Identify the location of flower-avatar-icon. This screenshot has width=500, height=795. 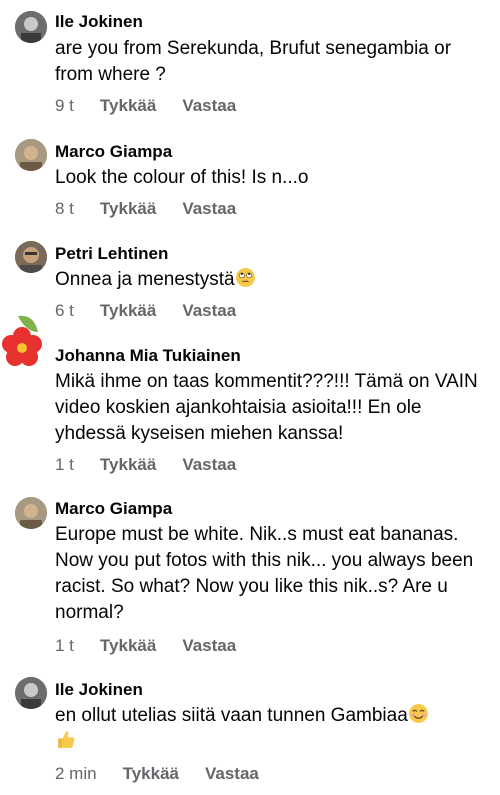
(24, 341).